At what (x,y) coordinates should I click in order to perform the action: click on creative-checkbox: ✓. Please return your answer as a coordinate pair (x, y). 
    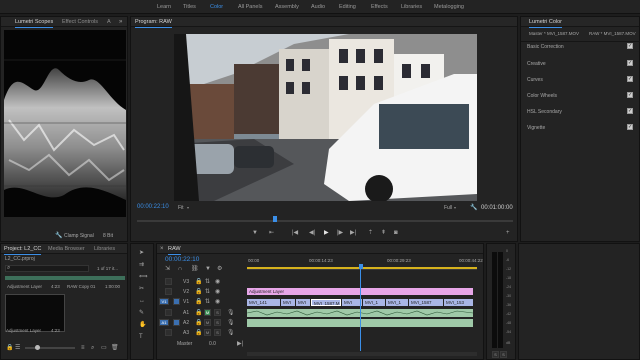
    Looking at the image, I should click on (630, 63).